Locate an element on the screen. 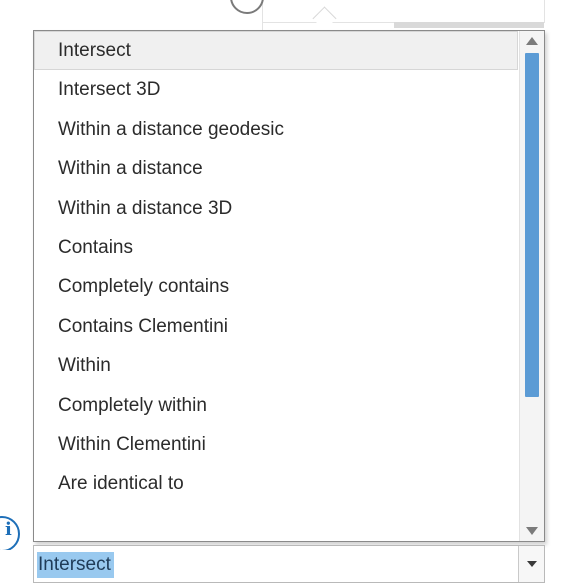  background-right-panel is located at coordinates (403, 11).